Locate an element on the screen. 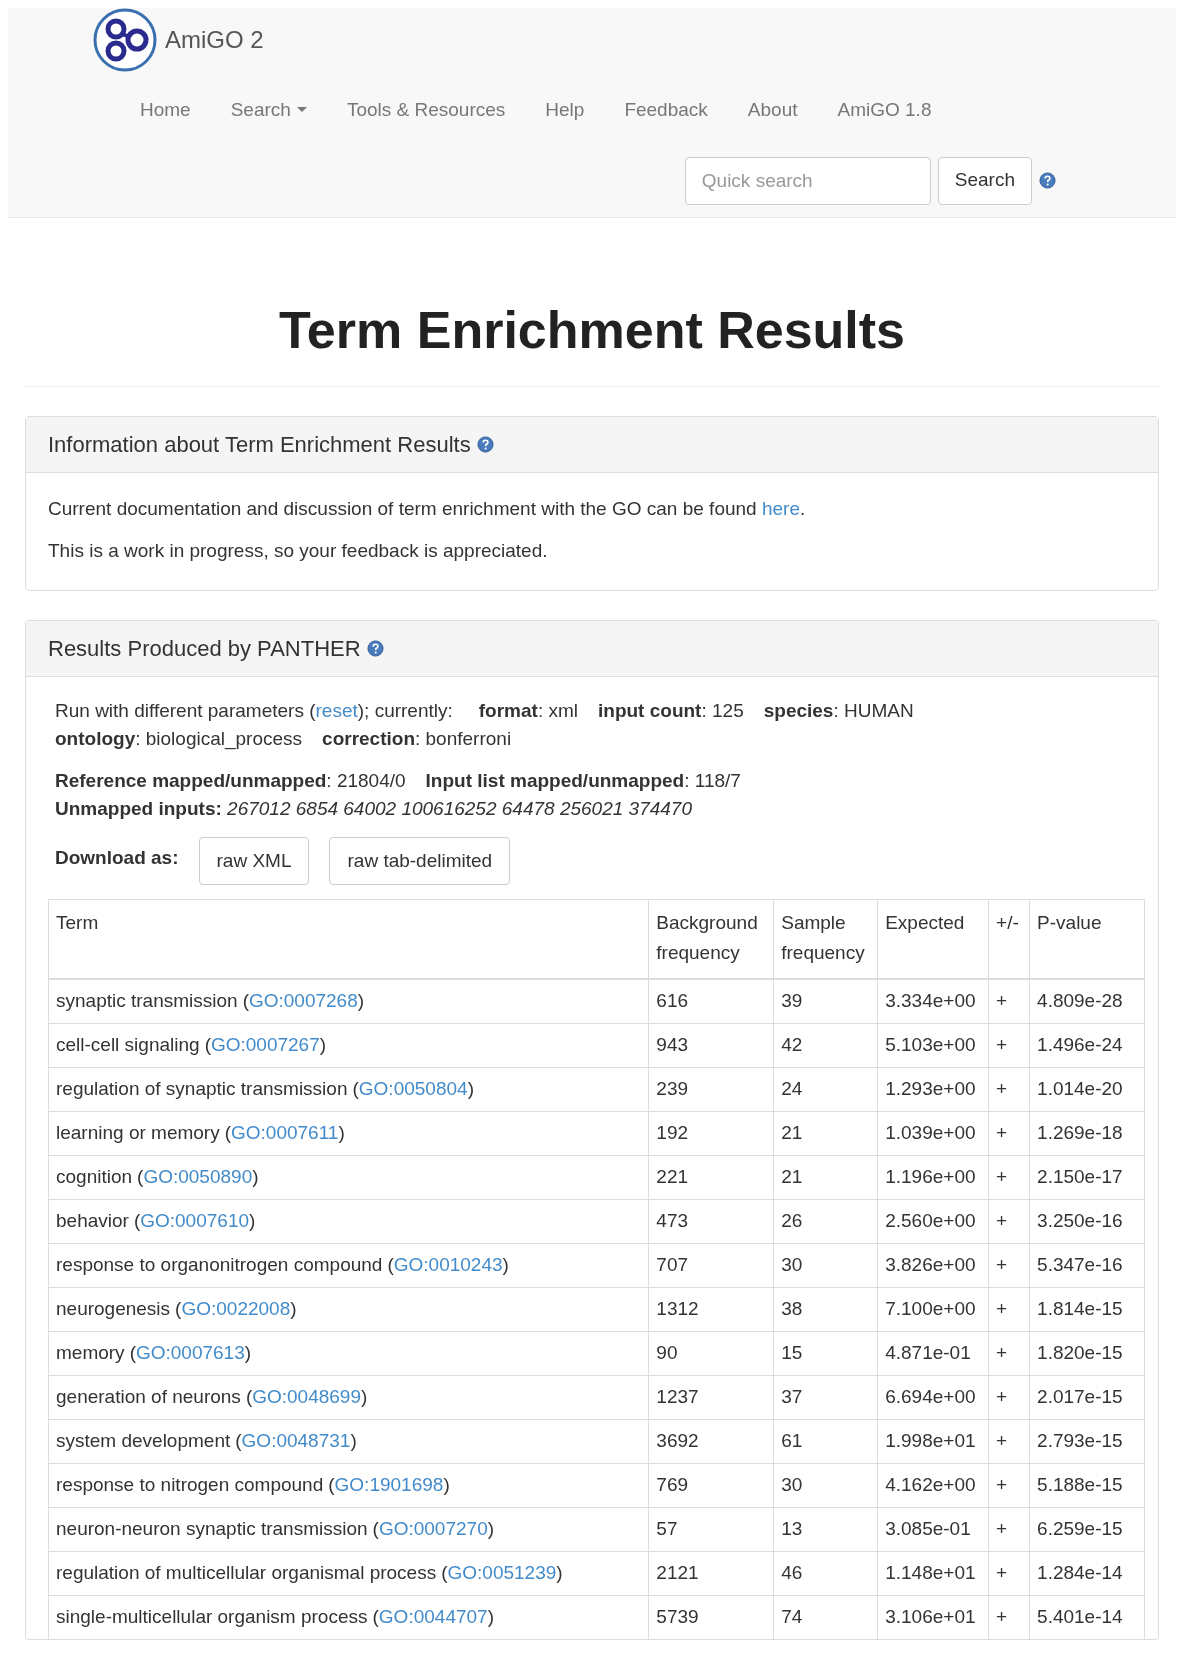 The height and width of the screenshot is (1655, 1184). table-cell-text: 61 is located at coordinates (792, 1440).